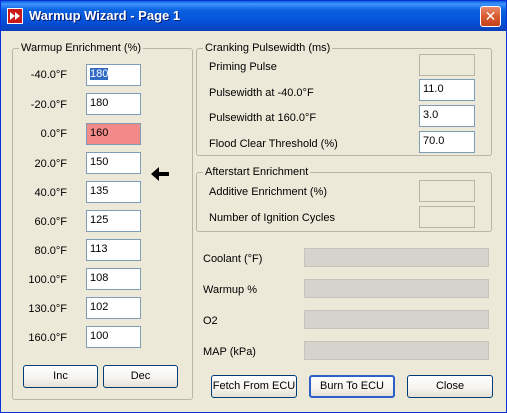 This screenshot has height=413, width=507. What do you see at coordinates (229, 352) in the screenshot?
I see `map-label: MAP (kPa)` at bounding box center [229, 352].